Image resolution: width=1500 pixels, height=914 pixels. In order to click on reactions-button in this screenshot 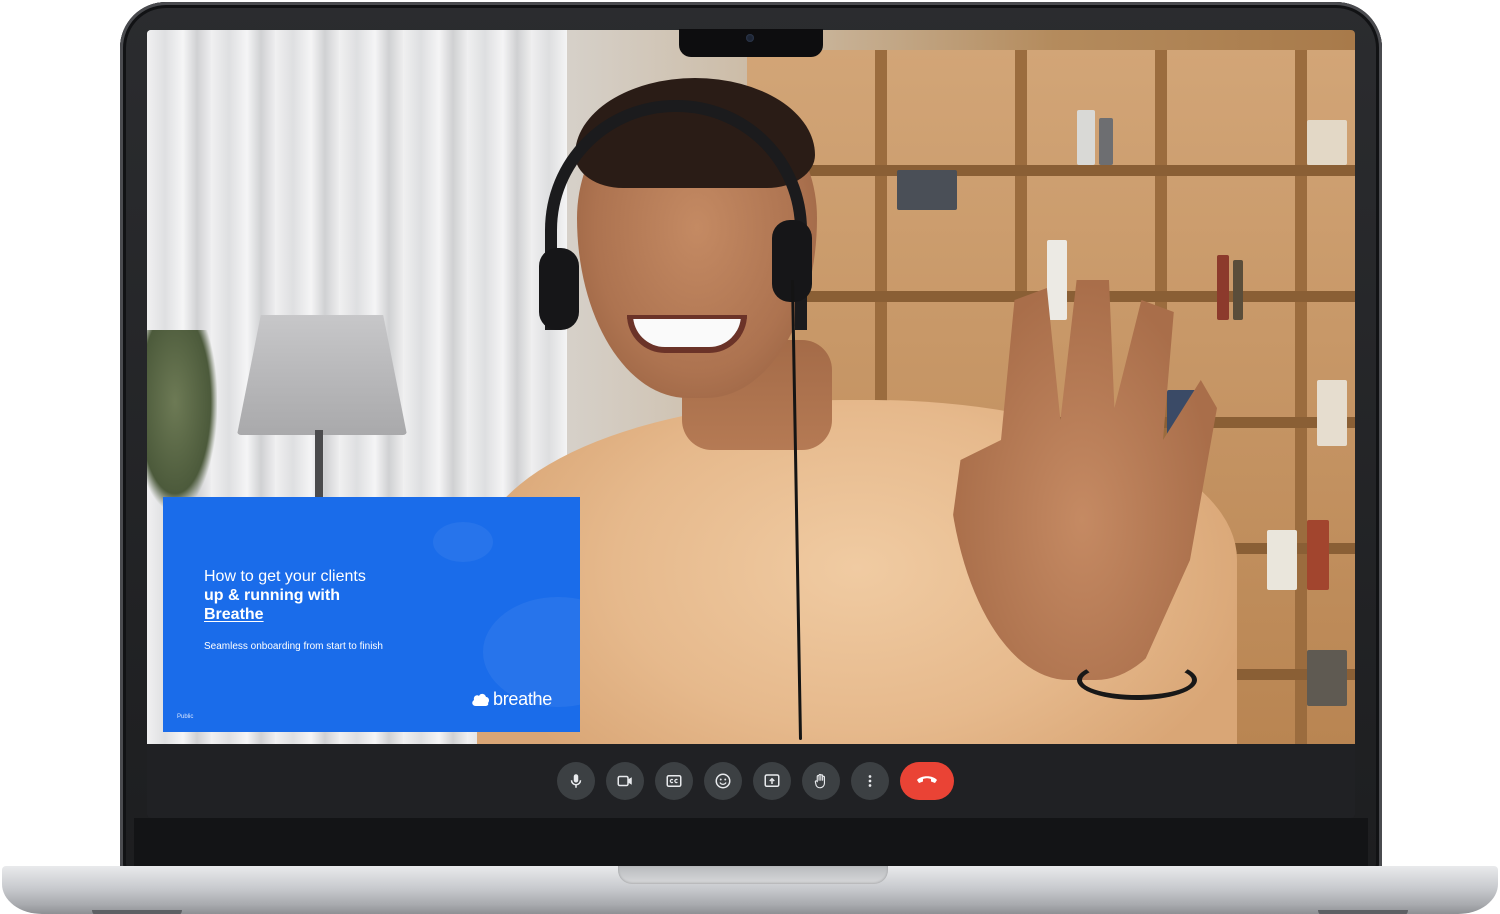, I will do `click(722, 781)`.